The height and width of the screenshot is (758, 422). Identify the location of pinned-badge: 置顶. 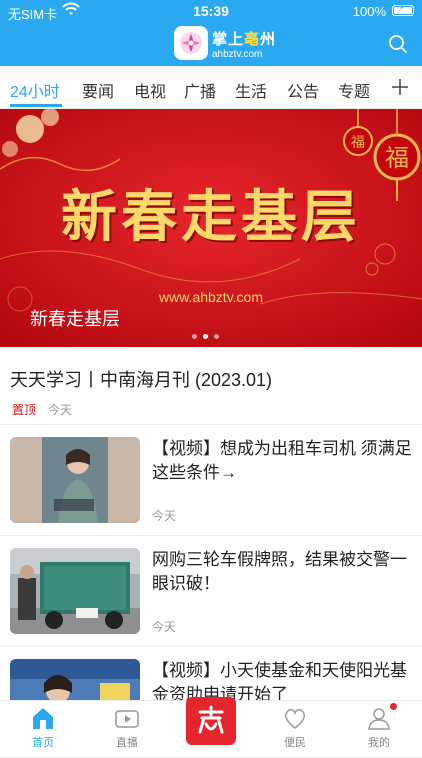
(24, 410).